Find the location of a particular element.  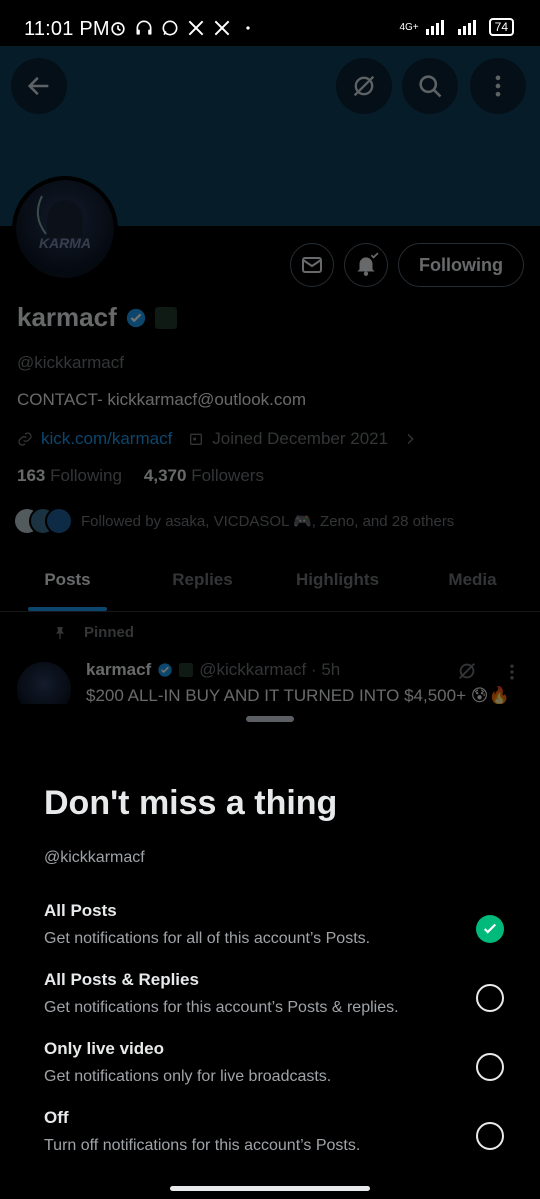

back-button is located at coordinates (39, 86).